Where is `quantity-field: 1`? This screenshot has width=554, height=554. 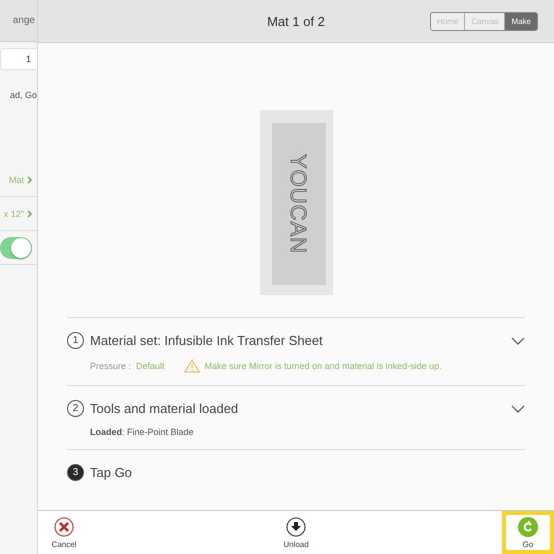
quantity-field: 1 is located at coordinates (18, 59).